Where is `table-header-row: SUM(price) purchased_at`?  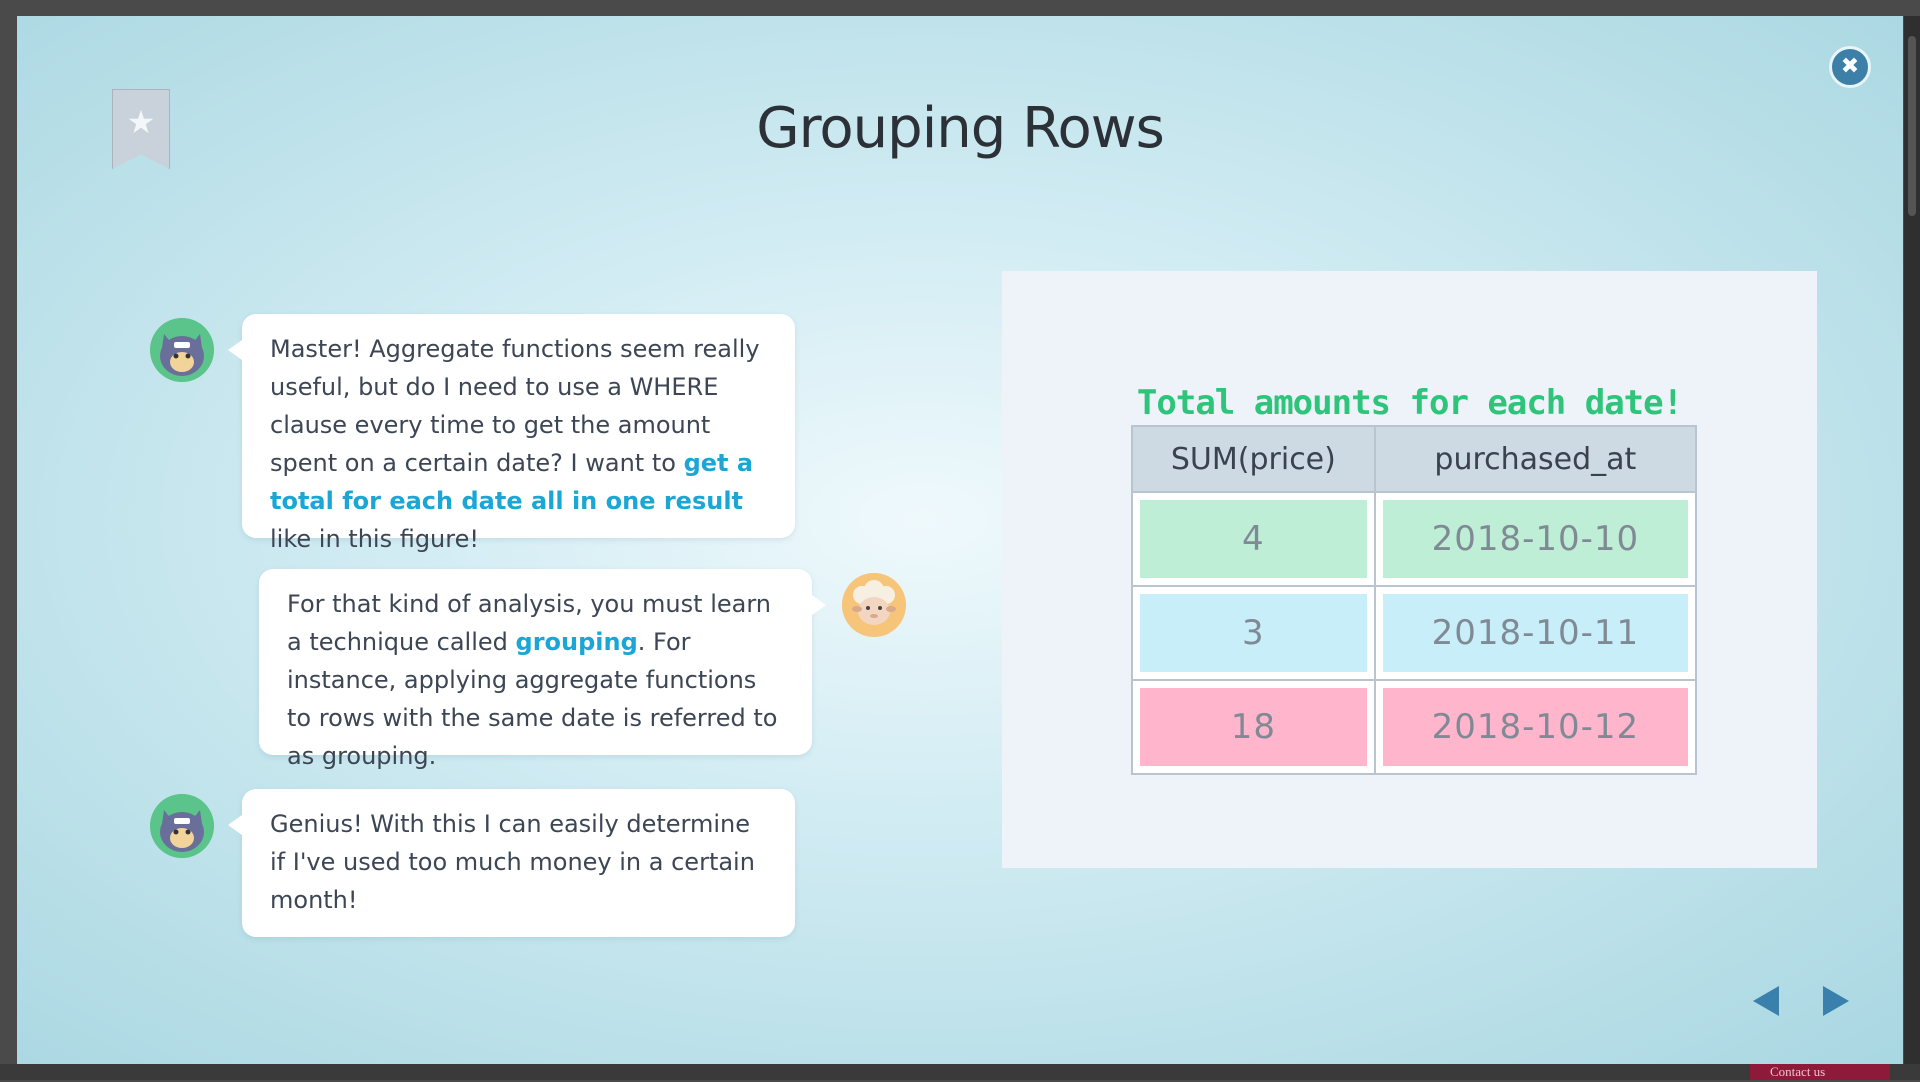
table-header-row: SUM(price) purchased_at is located at coordinates (1414, 459).